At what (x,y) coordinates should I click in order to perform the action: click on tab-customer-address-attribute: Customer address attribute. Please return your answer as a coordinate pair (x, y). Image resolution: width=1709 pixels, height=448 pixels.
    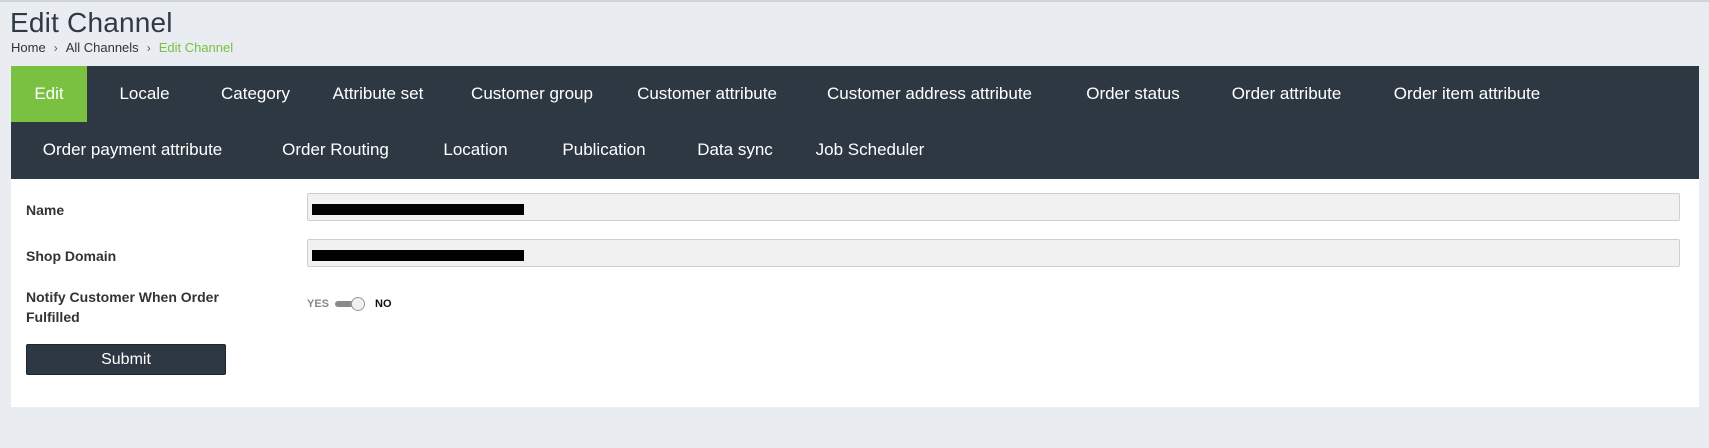
    Looking at the image, I should click on (929, 94).